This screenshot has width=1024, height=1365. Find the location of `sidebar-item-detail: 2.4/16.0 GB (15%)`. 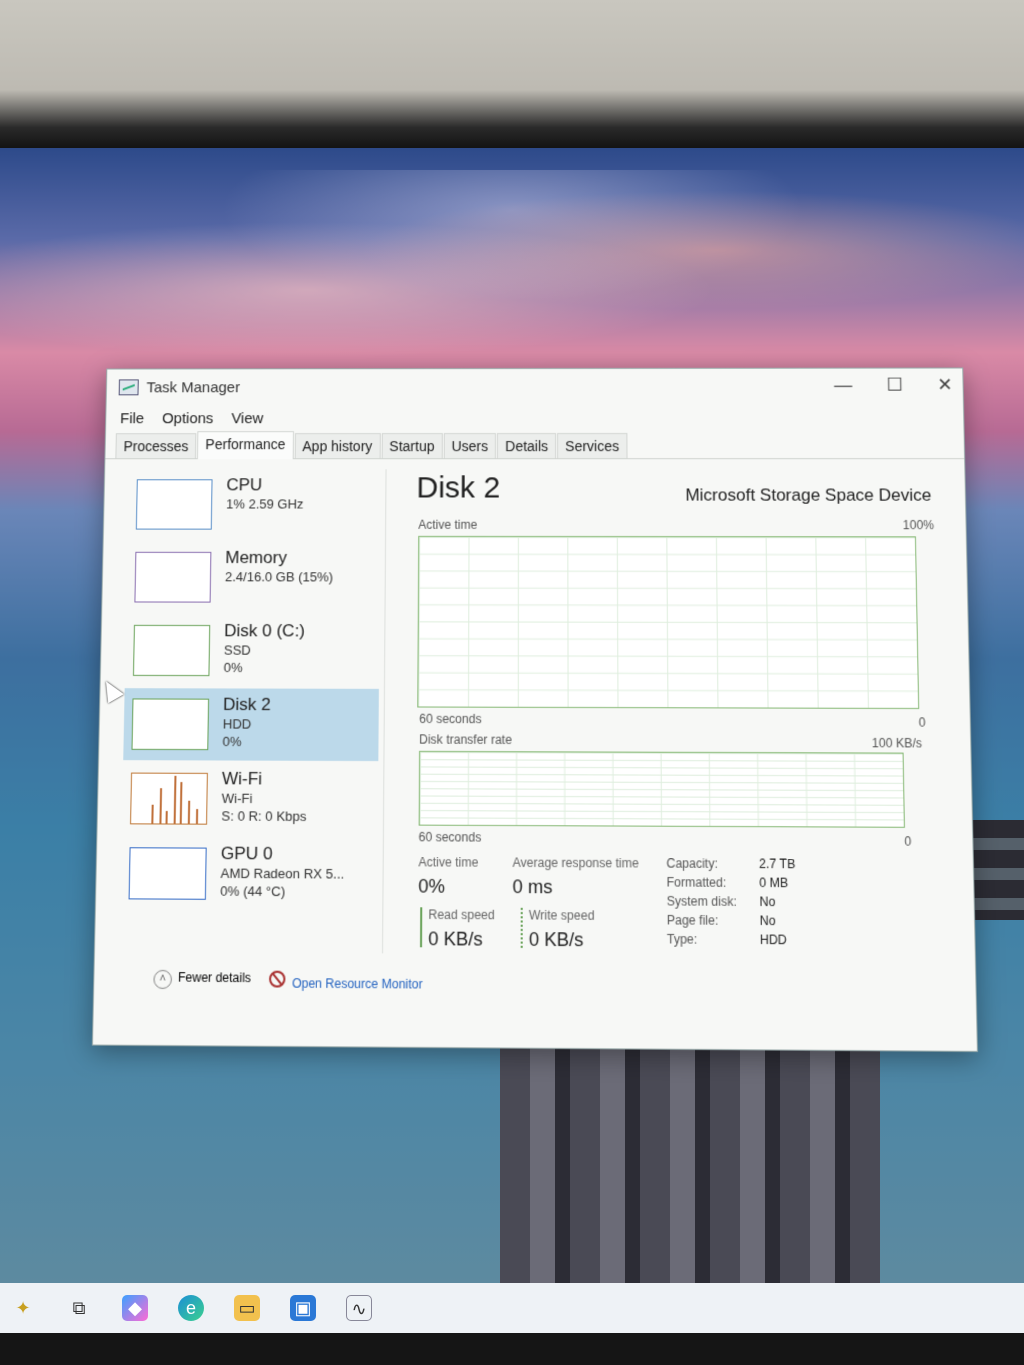

sidebar-item-detail: 2.4/16.0 GB (15%) is located at coordinates (279, 577).